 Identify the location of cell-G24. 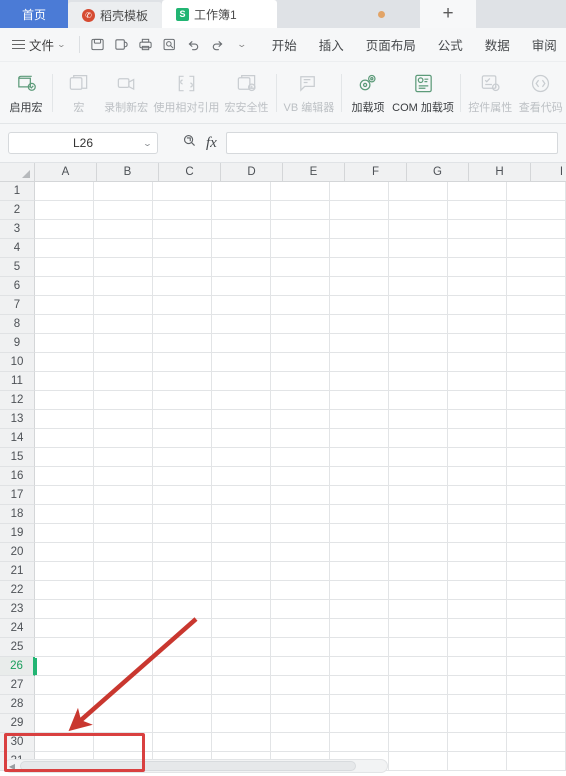
(418, 628).